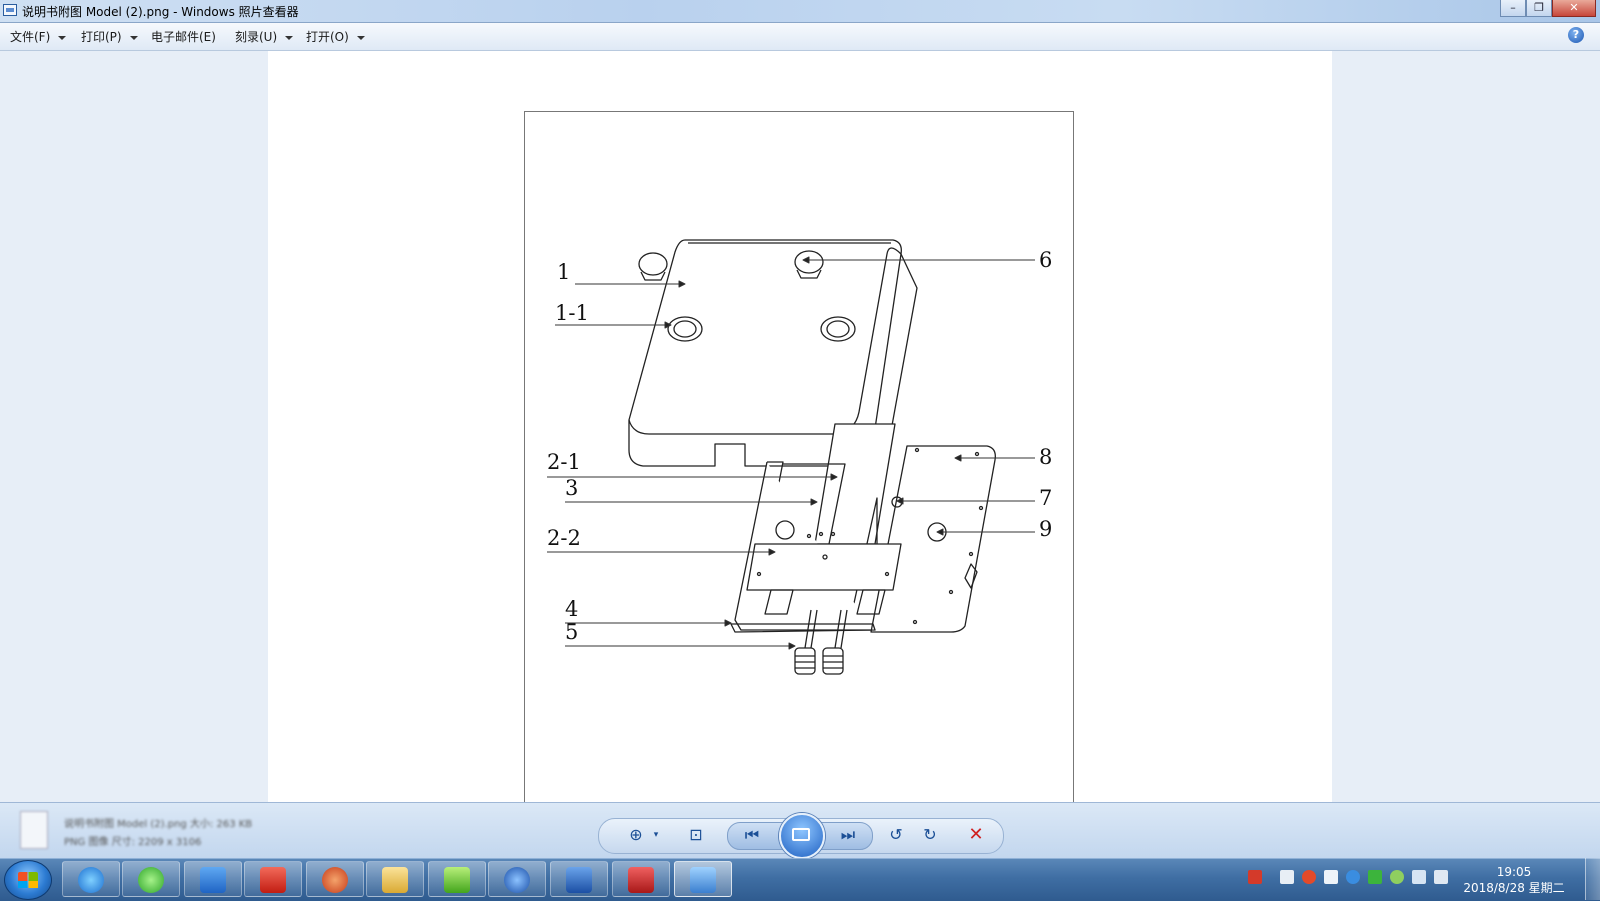 The height and width of the screenshot is (901, 1600). I want to click on menu-email: 电子邮件(E), so click(183, 36).